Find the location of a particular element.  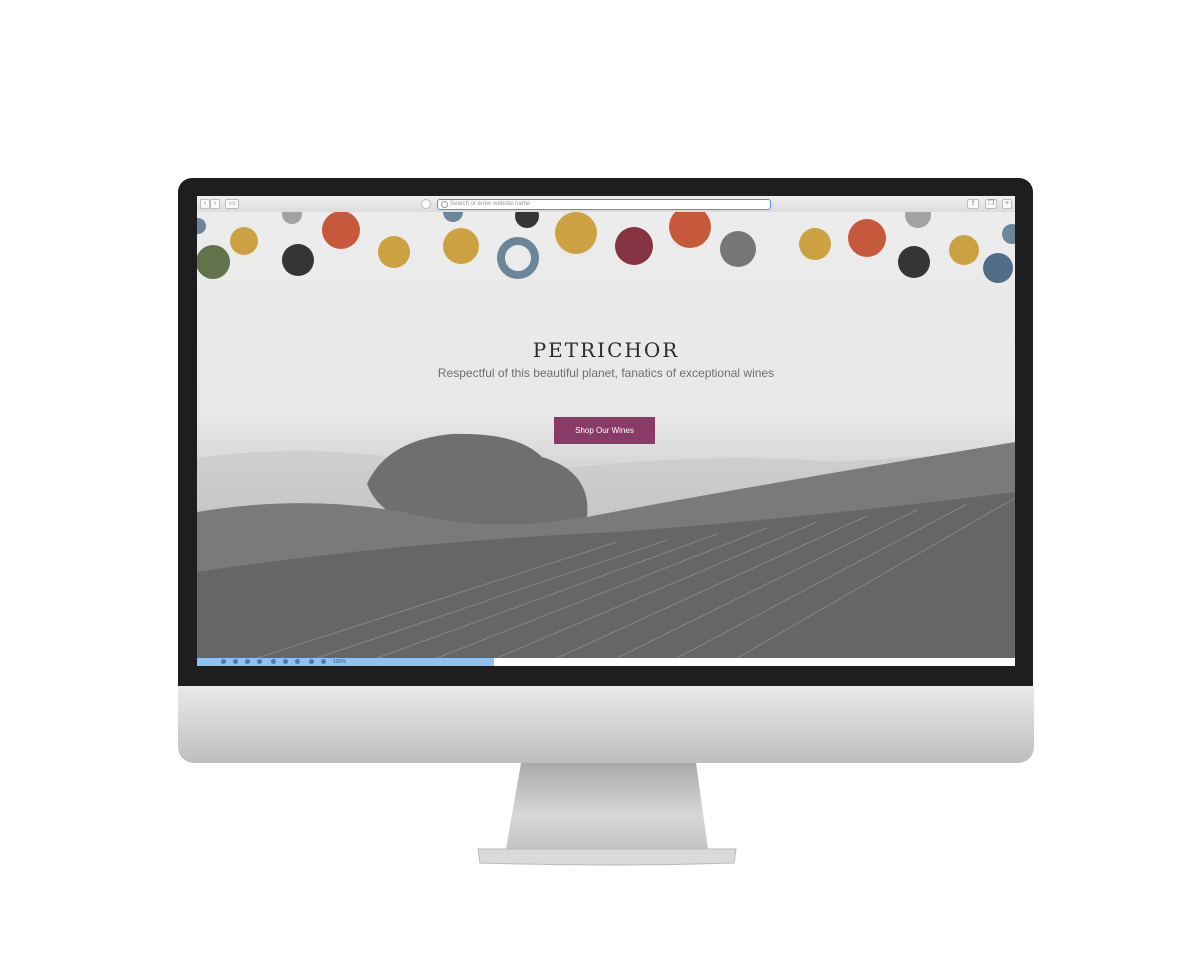

chevron-right-icon: › is located at coordinates (215, 203).